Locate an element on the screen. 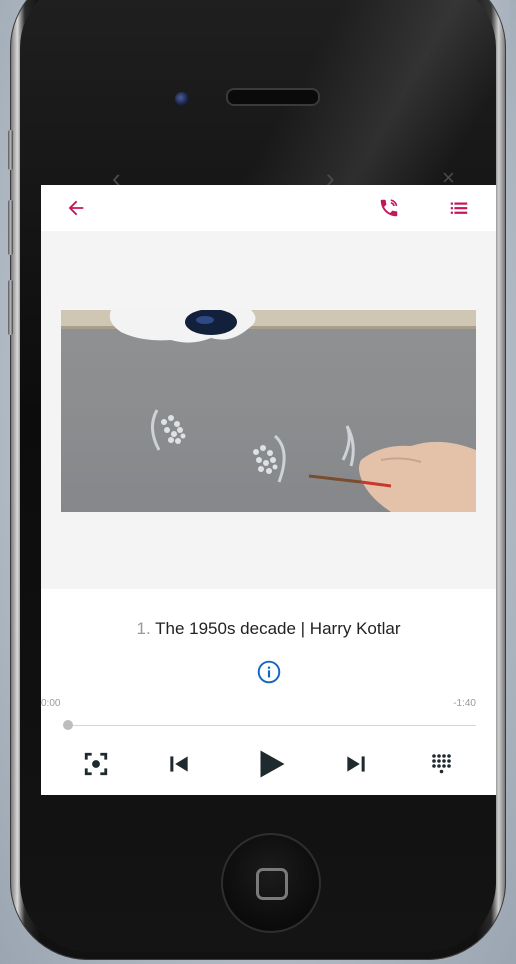 This screenshot has width=516, height=964. volume-down-button is located at coordinates (10, 307).